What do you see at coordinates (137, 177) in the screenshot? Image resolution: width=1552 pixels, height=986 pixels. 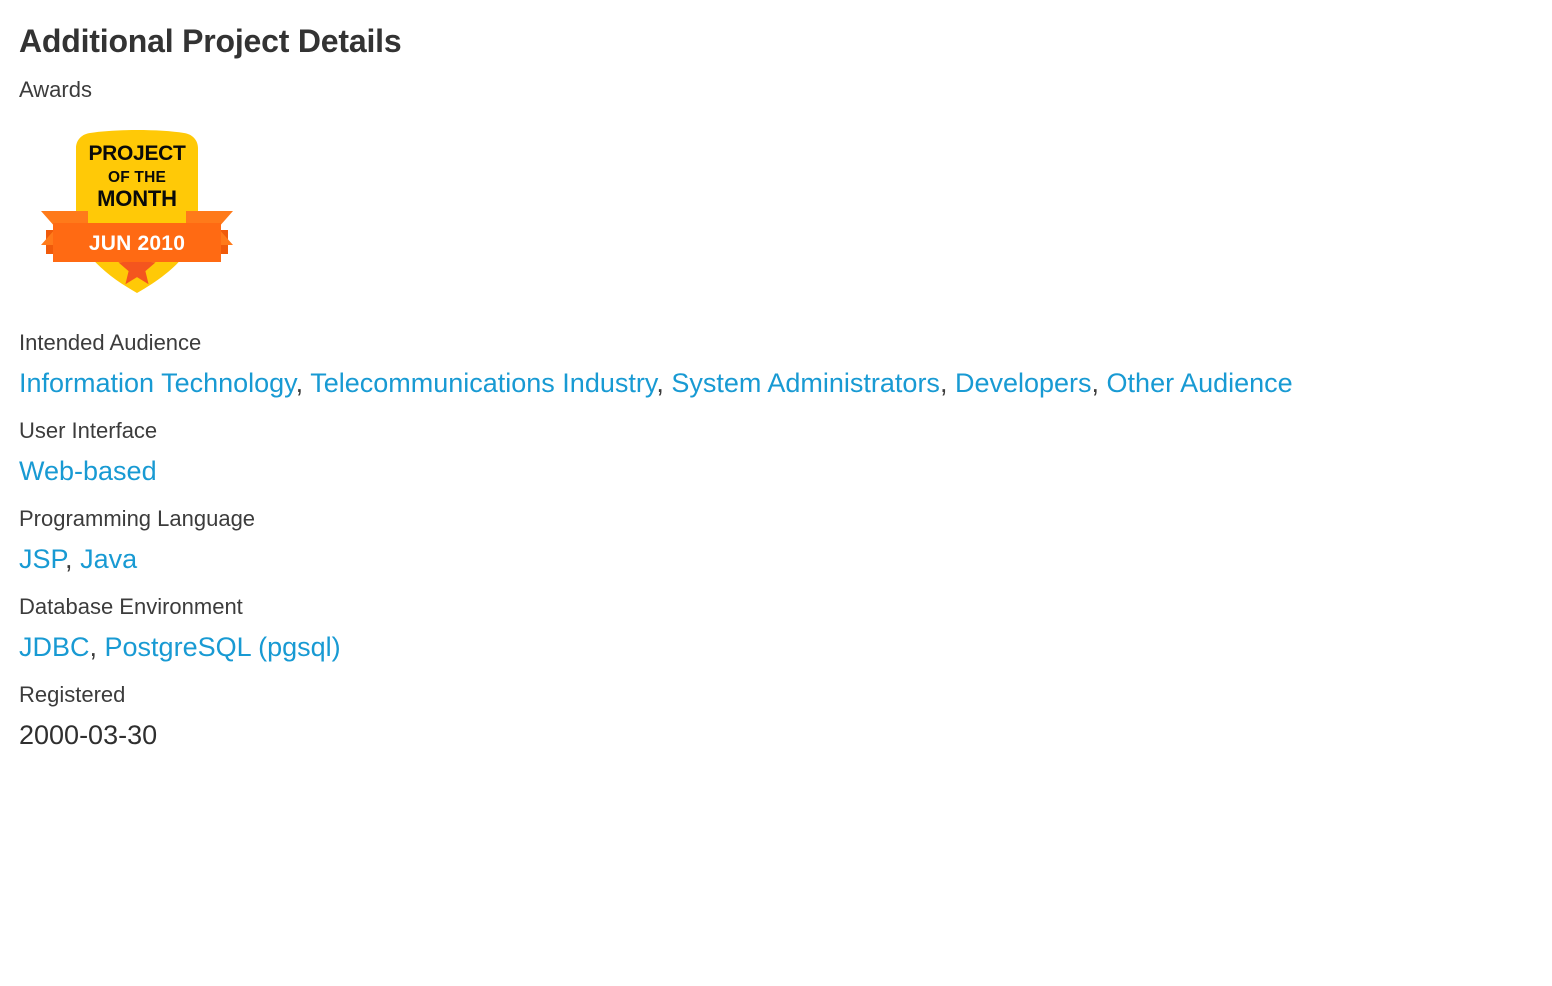 I see `badge-line-2: OF THE` at bounding box center [137, 177].